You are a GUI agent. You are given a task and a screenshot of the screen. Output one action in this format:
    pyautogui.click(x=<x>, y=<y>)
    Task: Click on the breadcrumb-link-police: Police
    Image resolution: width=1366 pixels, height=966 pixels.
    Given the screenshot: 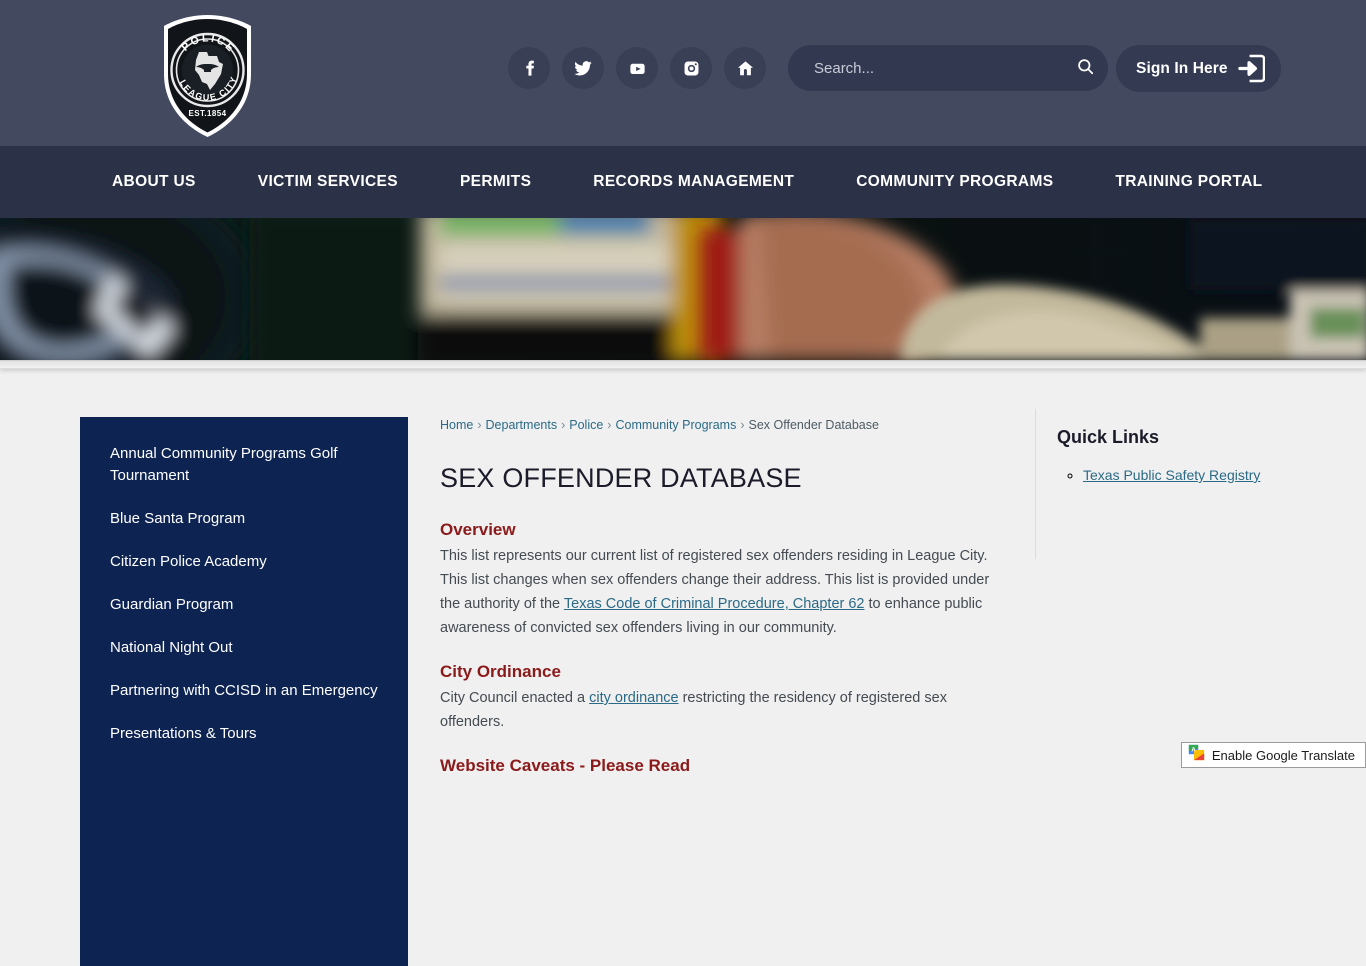 What is the action you would take?
    pyautogui.click(x=586, y=425)
    